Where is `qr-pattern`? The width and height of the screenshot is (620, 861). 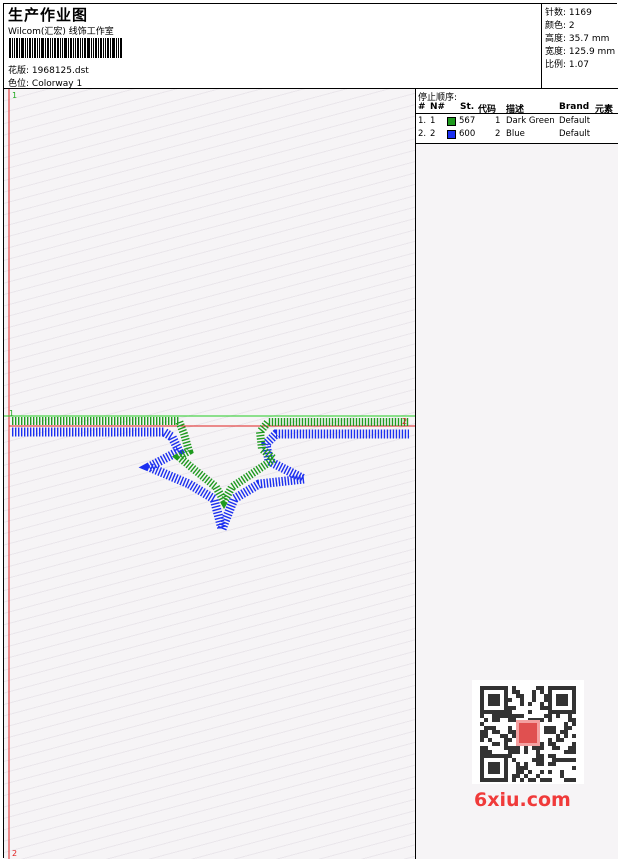
qr-pattern is located at coordinates (528, 734).